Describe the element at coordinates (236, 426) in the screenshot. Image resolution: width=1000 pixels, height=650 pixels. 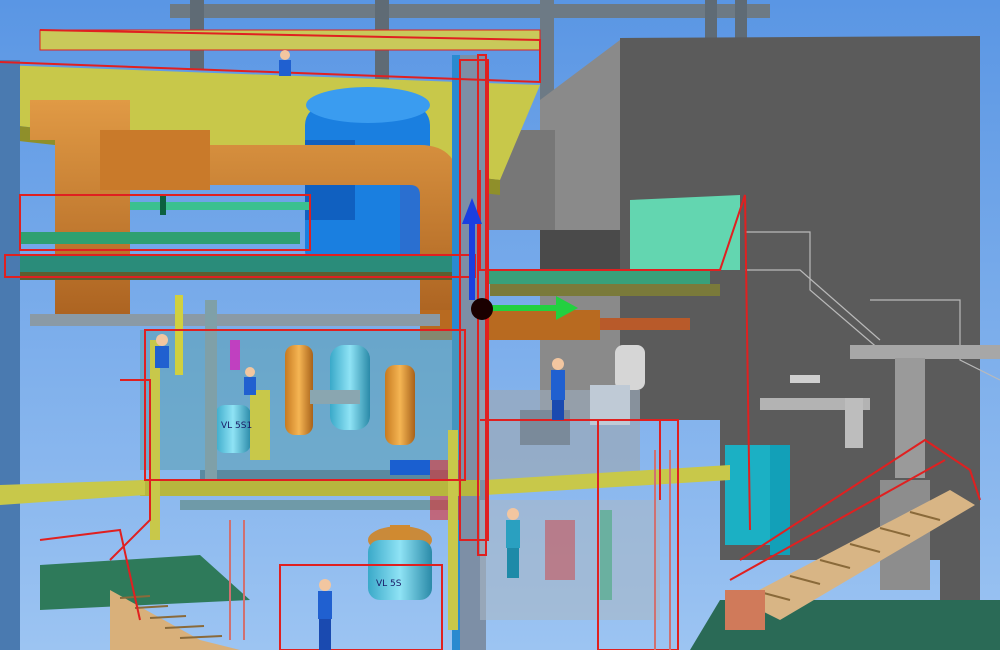
I see `vessel-tag-vl5s1: VL 5S1` at that location.